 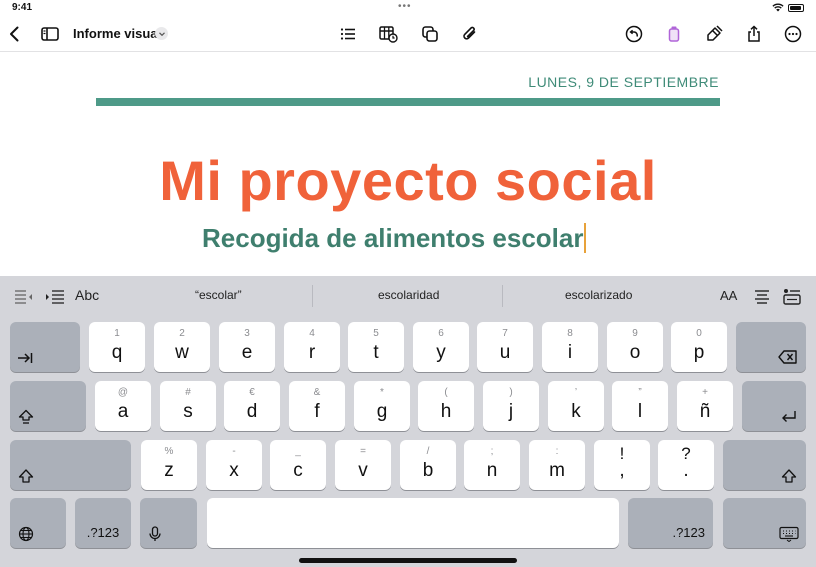 I want to click on key-e: 3e, so click(x=247, y=347).